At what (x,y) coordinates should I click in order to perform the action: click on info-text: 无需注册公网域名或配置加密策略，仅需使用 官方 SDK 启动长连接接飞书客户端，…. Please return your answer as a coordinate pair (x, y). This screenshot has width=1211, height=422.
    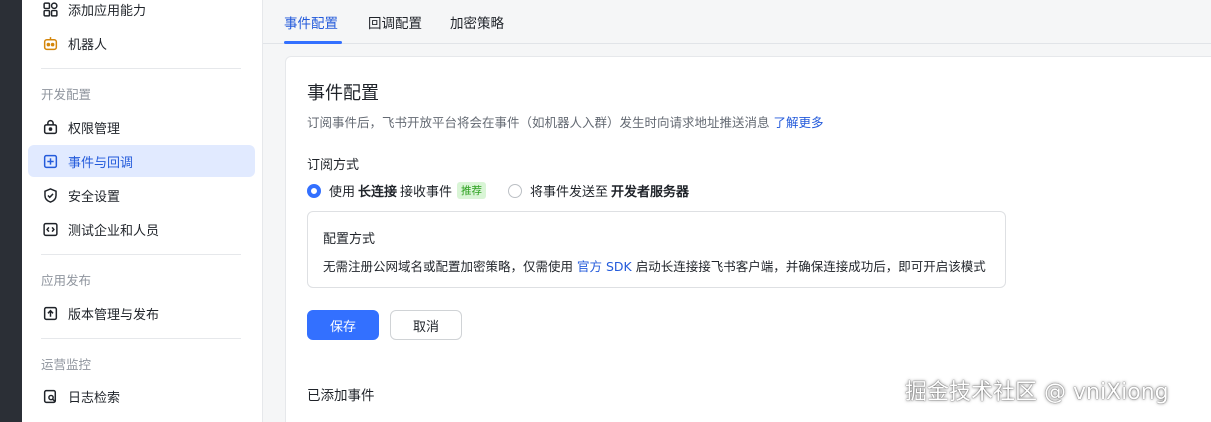
    Looking at the image, I should click on (654, 265).